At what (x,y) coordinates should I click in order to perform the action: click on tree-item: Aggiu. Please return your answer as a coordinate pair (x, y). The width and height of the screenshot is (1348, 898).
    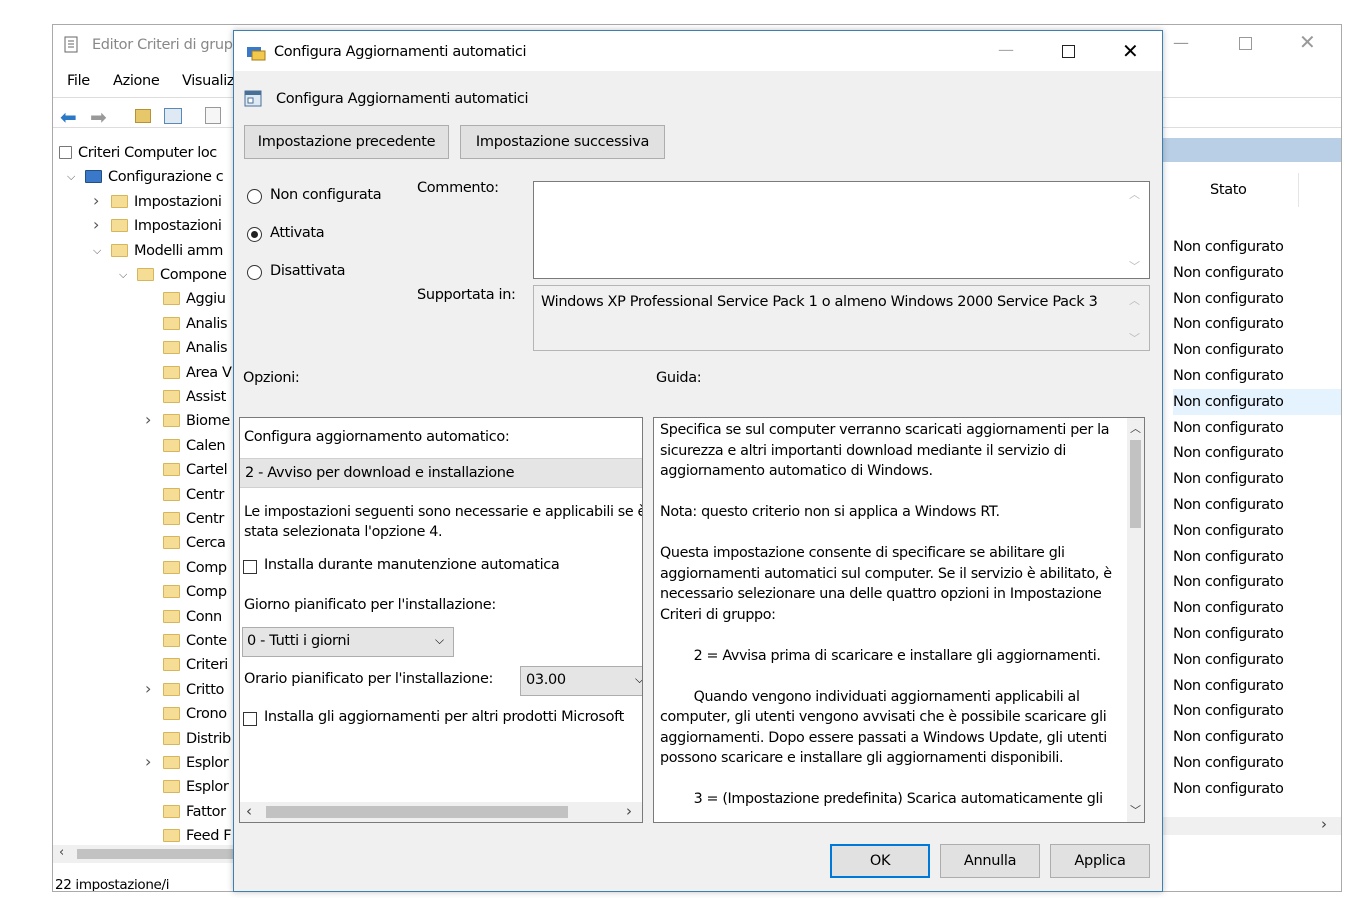
    Looking at the image, I should click on (194, 299).